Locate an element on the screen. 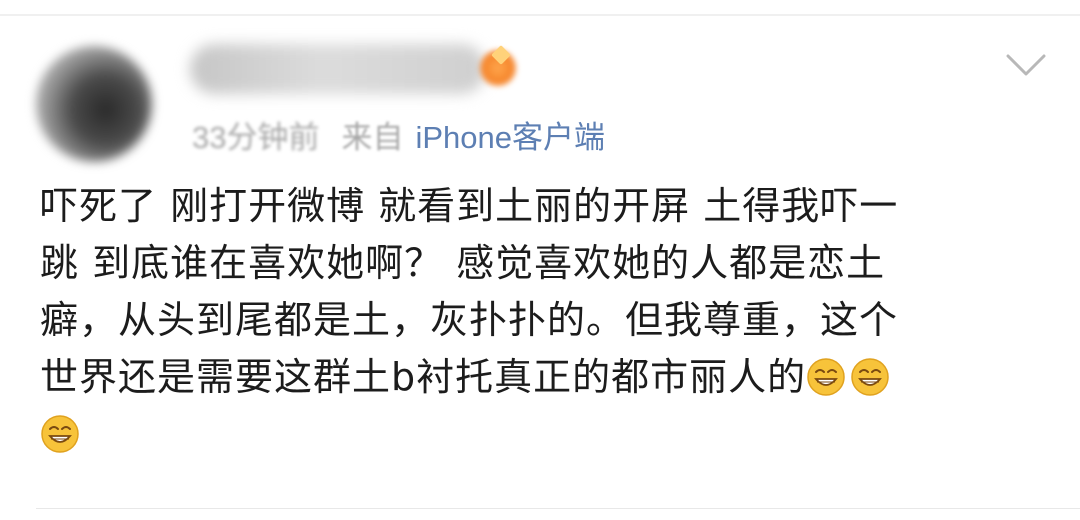 The width and height of the screenshot is (1080, 520). source-prefix: 来自 is located at coordinates (372, 137).